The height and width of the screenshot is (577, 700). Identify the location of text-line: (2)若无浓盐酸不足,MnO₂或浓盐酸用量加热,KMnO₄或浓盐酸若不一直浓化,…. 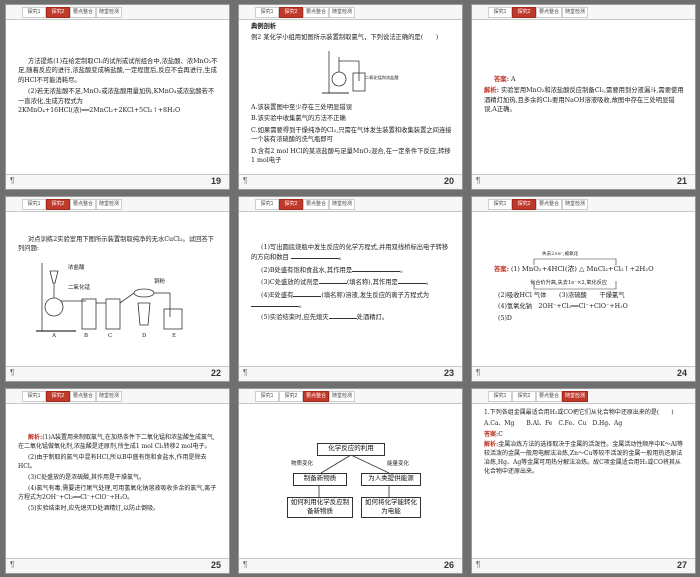
(116, 101).